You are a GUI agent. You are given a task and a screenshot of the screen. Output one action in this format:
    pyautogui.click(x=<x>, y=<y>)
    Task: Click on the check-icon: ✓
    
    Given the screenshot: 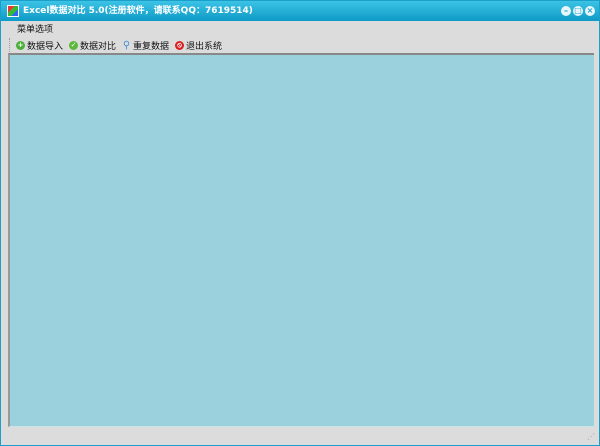 What is the action you would take?
    pyautogui.click(x=74, y=45)
    